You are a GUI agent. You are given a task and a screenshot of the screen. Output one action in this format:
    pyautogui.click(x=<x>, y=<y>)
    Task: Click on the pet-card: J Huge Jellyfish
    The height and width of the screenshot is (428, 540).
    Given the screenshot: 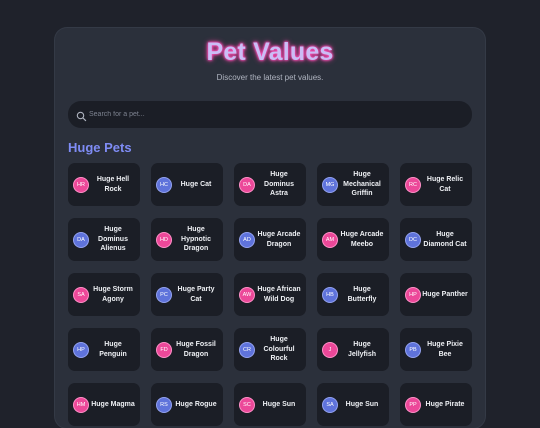 What is the action you would take?
    pyautogui.click(x=353, y=349)
    